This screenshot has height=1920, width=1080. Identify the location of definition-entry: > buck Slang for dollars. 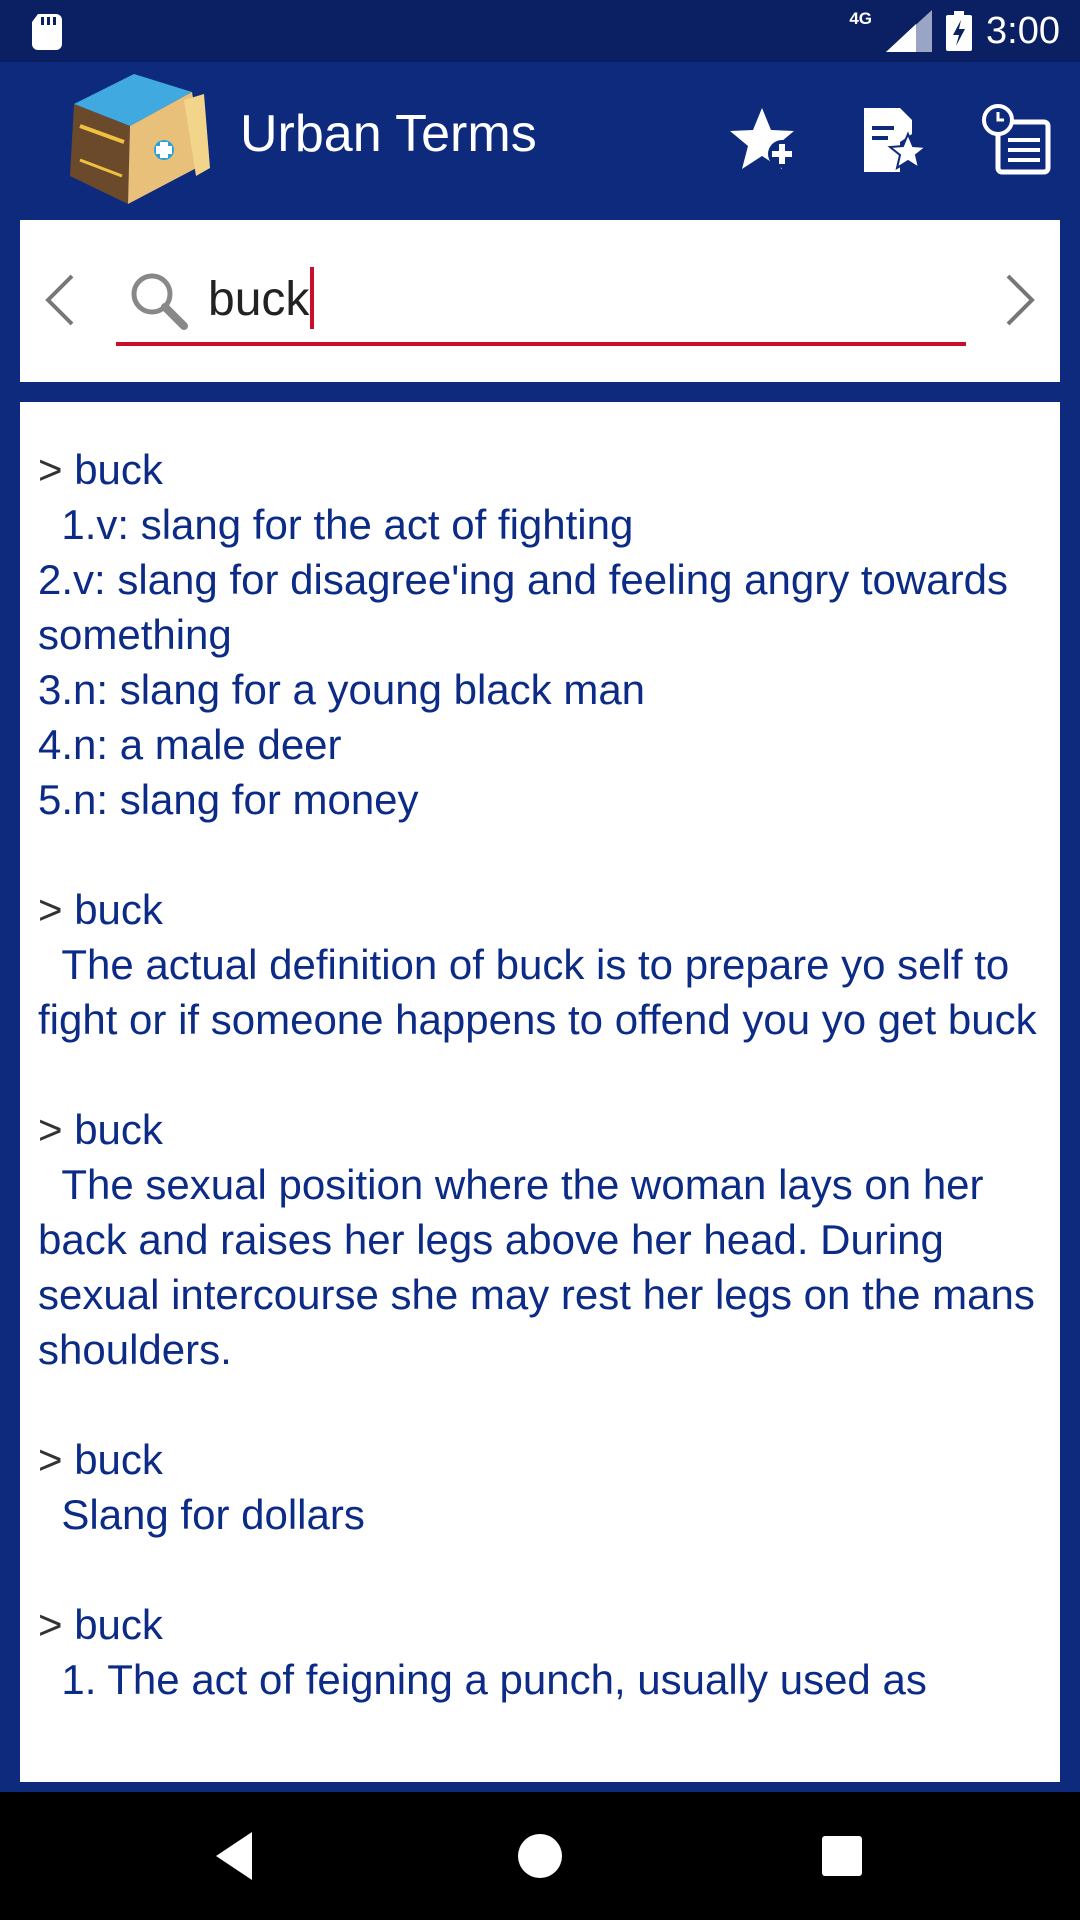
(541, 1487).